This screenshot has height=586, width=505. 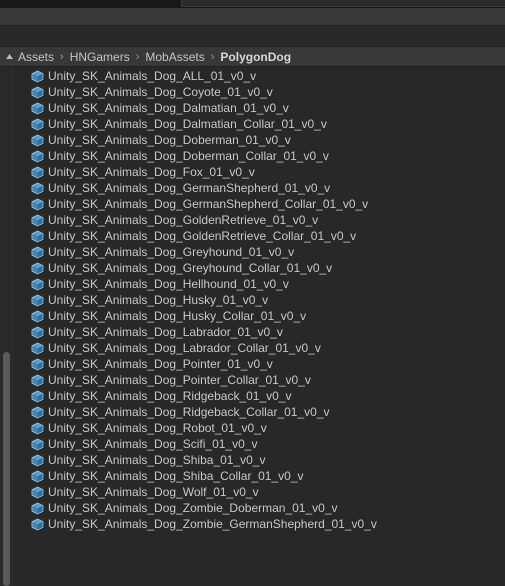 What do you see at coordinates (9, 56) in the screenshot?
I see `breadcrumb-scroll-up-icon` at bounding box center [9, 56].